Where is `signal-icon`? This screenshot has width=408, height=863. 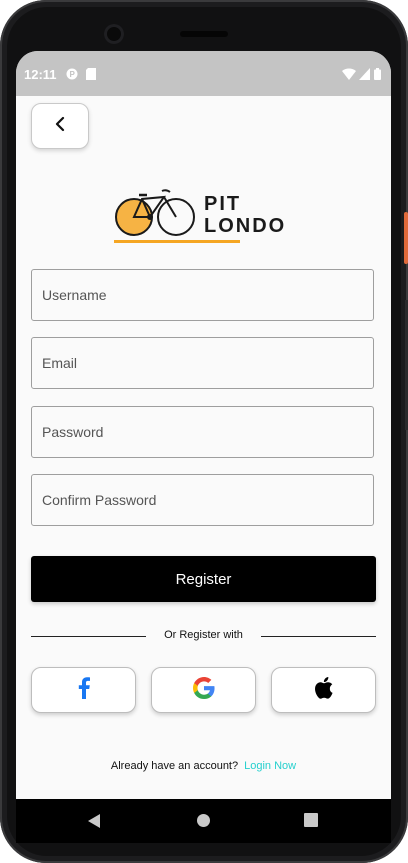
signal-icon is located at coordinates (364, 75).